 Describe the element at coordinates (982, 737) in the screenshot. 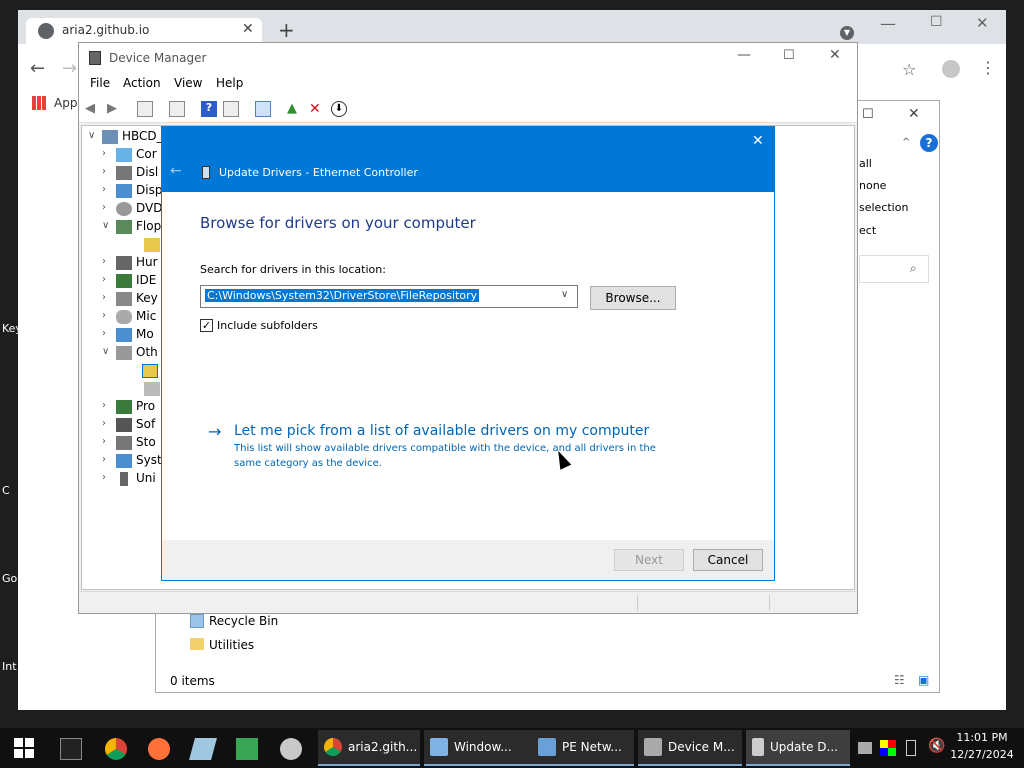

I see `clock-time: 11:01 PM` at that location.